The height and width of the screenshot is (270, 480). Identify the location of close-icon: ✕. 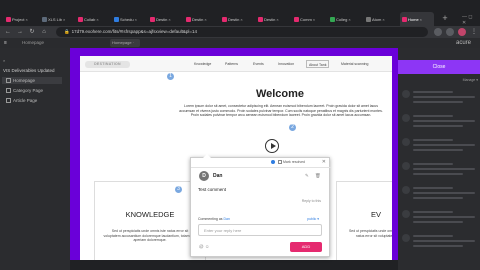
(324, 162).